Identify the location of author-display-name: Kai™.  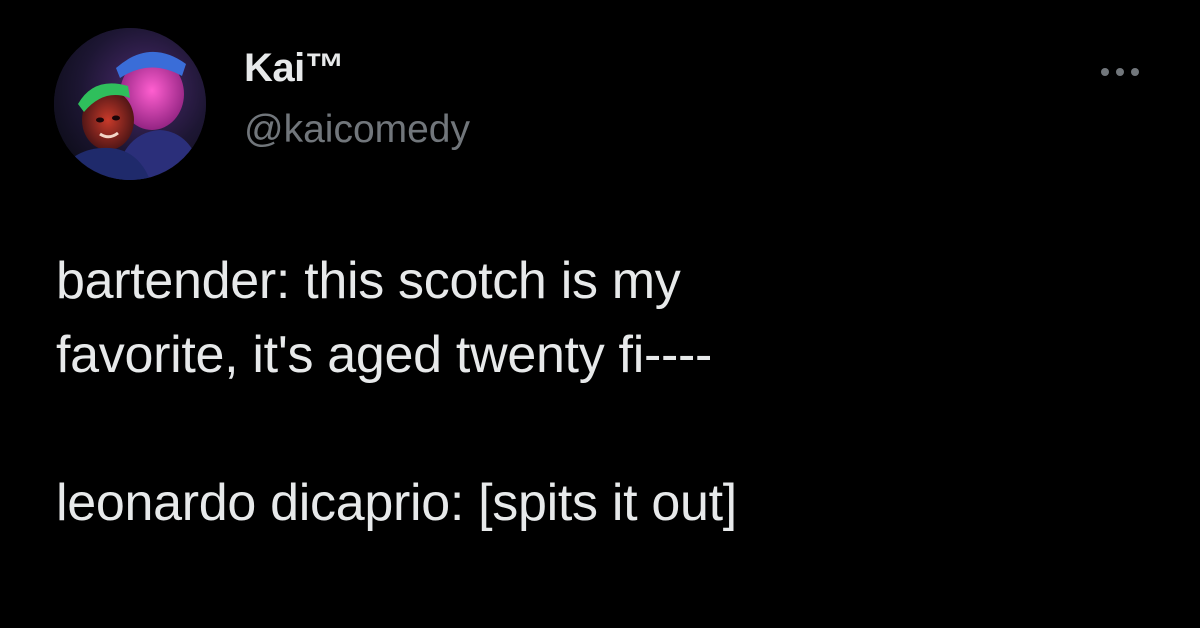
(294, 68).